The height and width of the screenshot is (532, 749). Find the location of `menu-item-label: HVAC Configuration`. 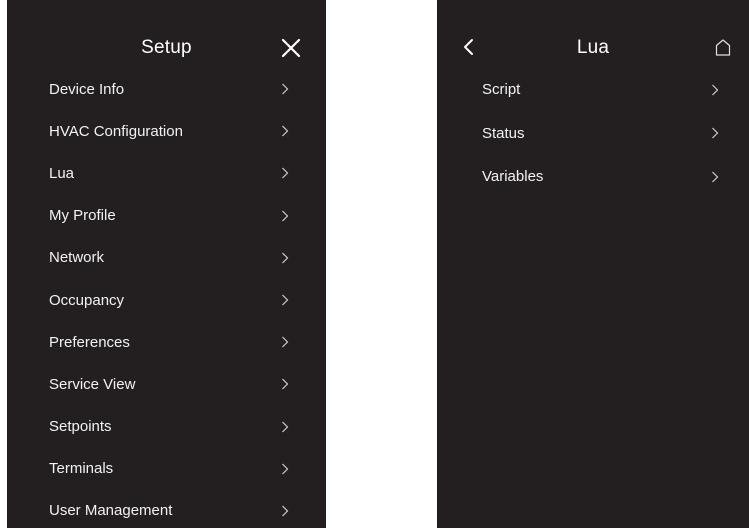

menu-item-label: HVAC Configuration is located at coordinates (116, 131).